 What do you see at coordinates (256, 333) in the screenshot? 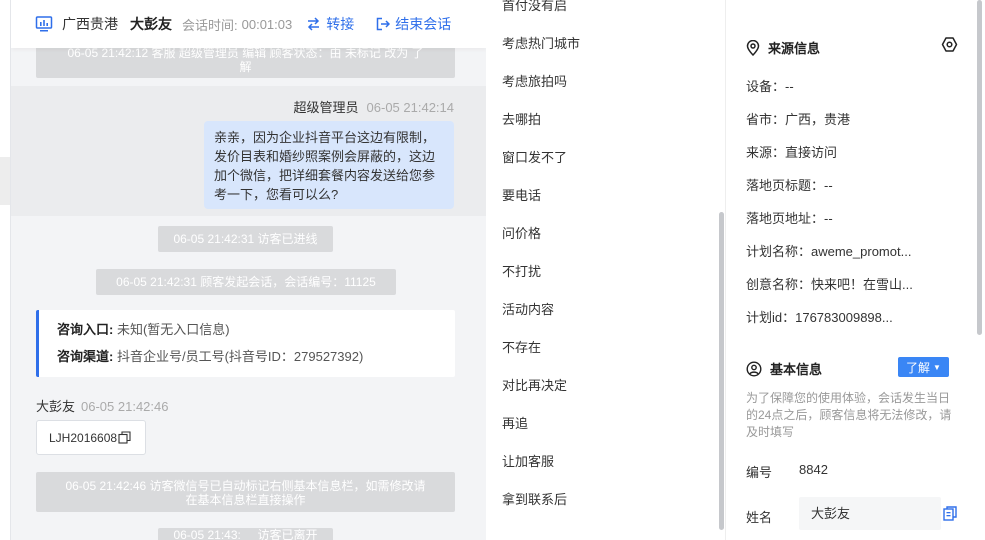
I see `consult-entry-row: 咨询入口: 未知(暂无入口信息)` at bounding box center [256, 333].